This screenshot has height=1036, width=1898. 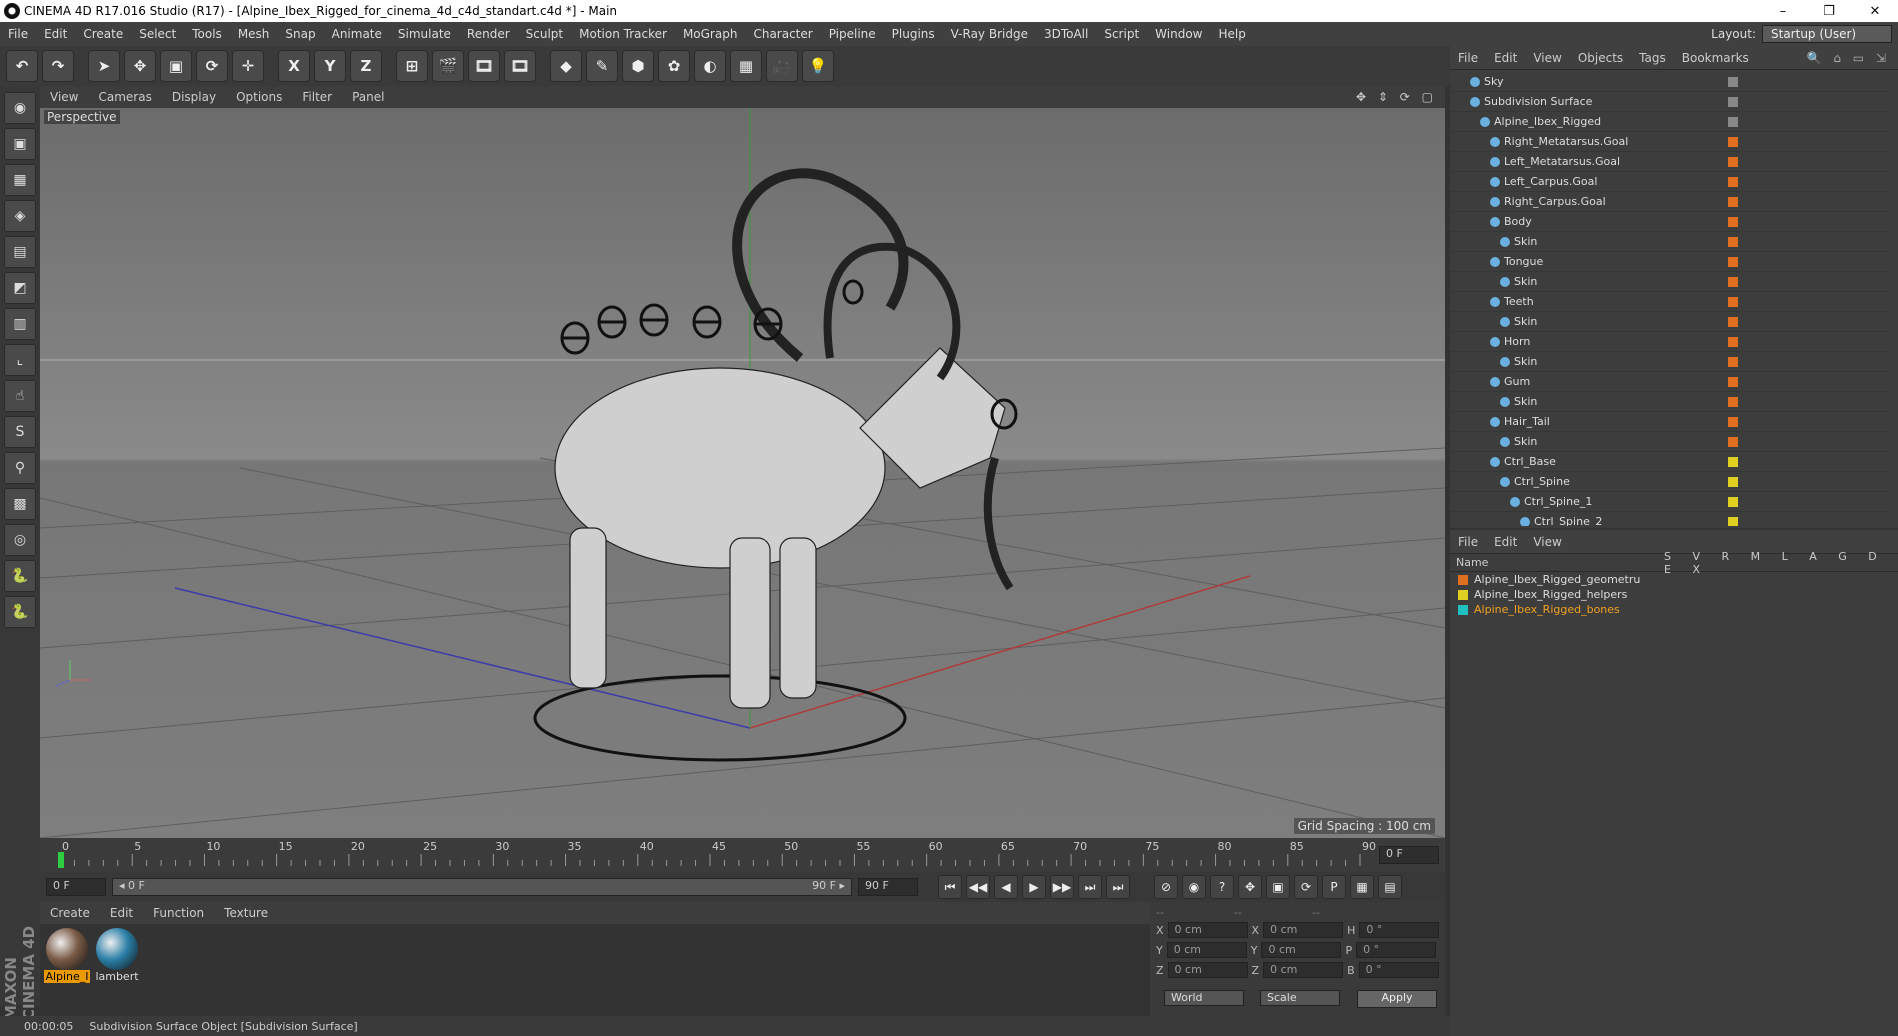 I want to click on menu-character: Character, so click(x=782, y=34).